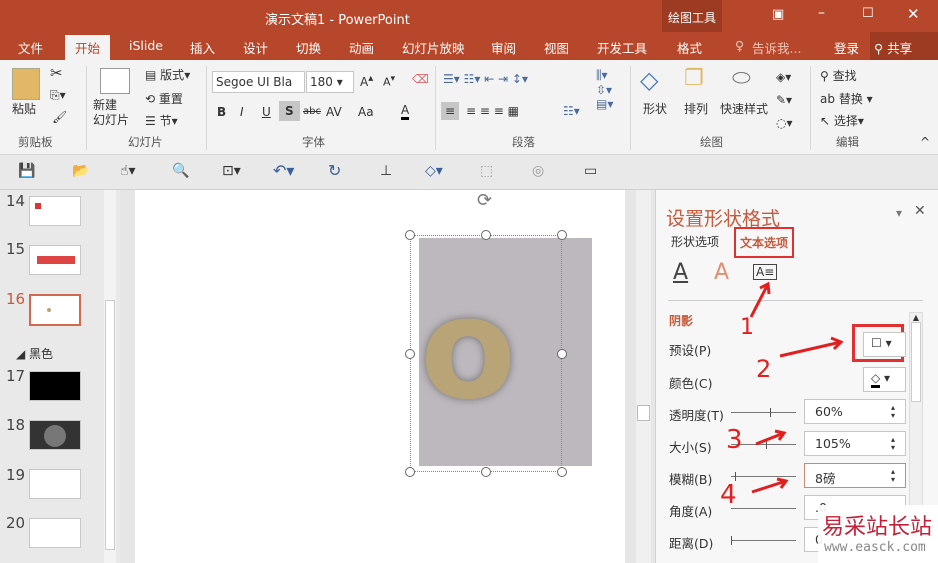 Image resolution: width=938 pixels, height=563 pixels. I want to click on open-folder-icon: 📂, so click(80, 171).